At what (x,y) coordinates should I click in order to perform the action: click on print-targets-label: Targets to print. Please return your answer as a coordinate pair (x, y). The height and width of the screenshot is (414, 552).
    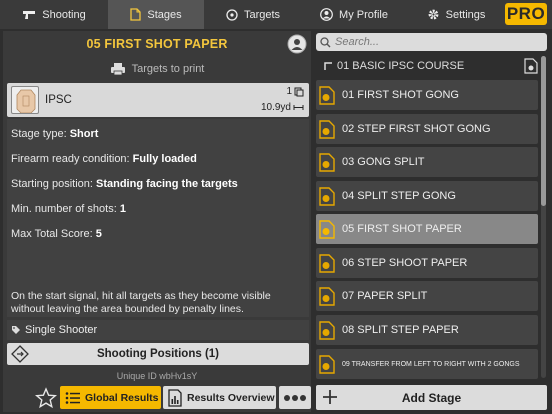
    Looking at the image, I should click on (168, 69).